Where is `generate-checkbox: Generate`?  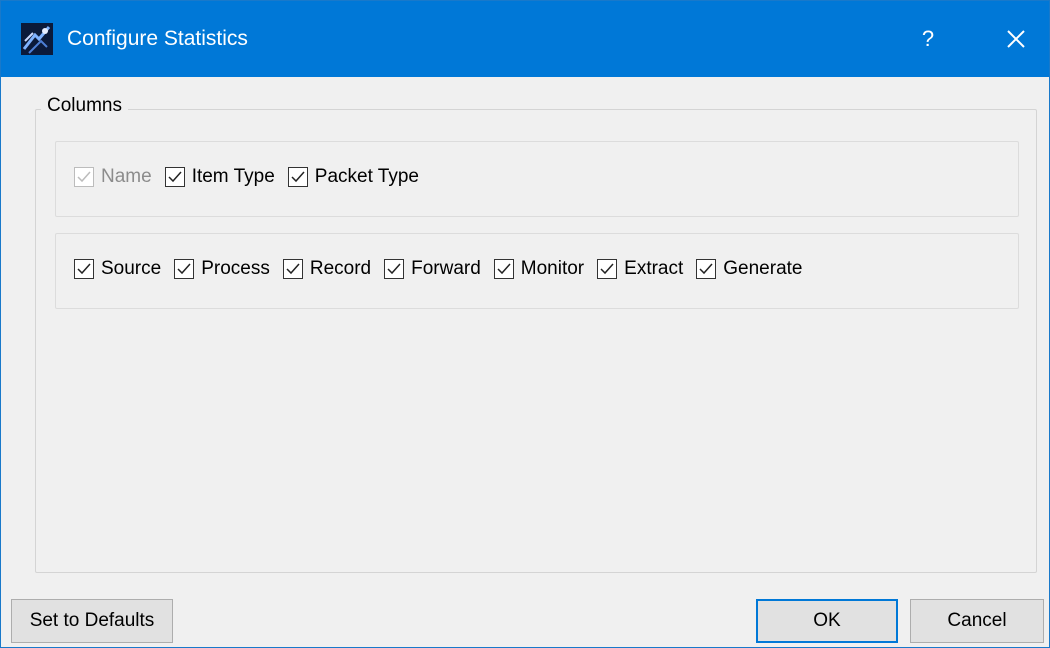
generate-checkbox: Generate is located at coordinates (749, 269).